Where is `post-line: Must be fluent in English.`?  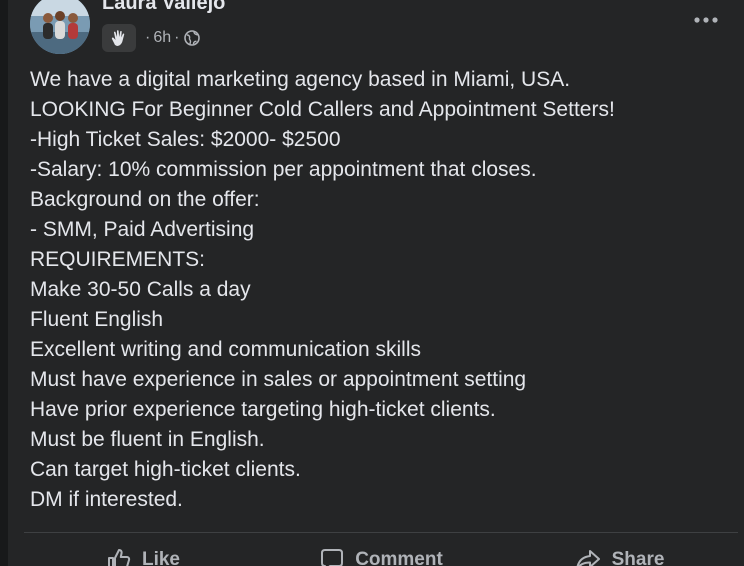
post-line: Must be fluent in English. is located at coordinates (147, 439).